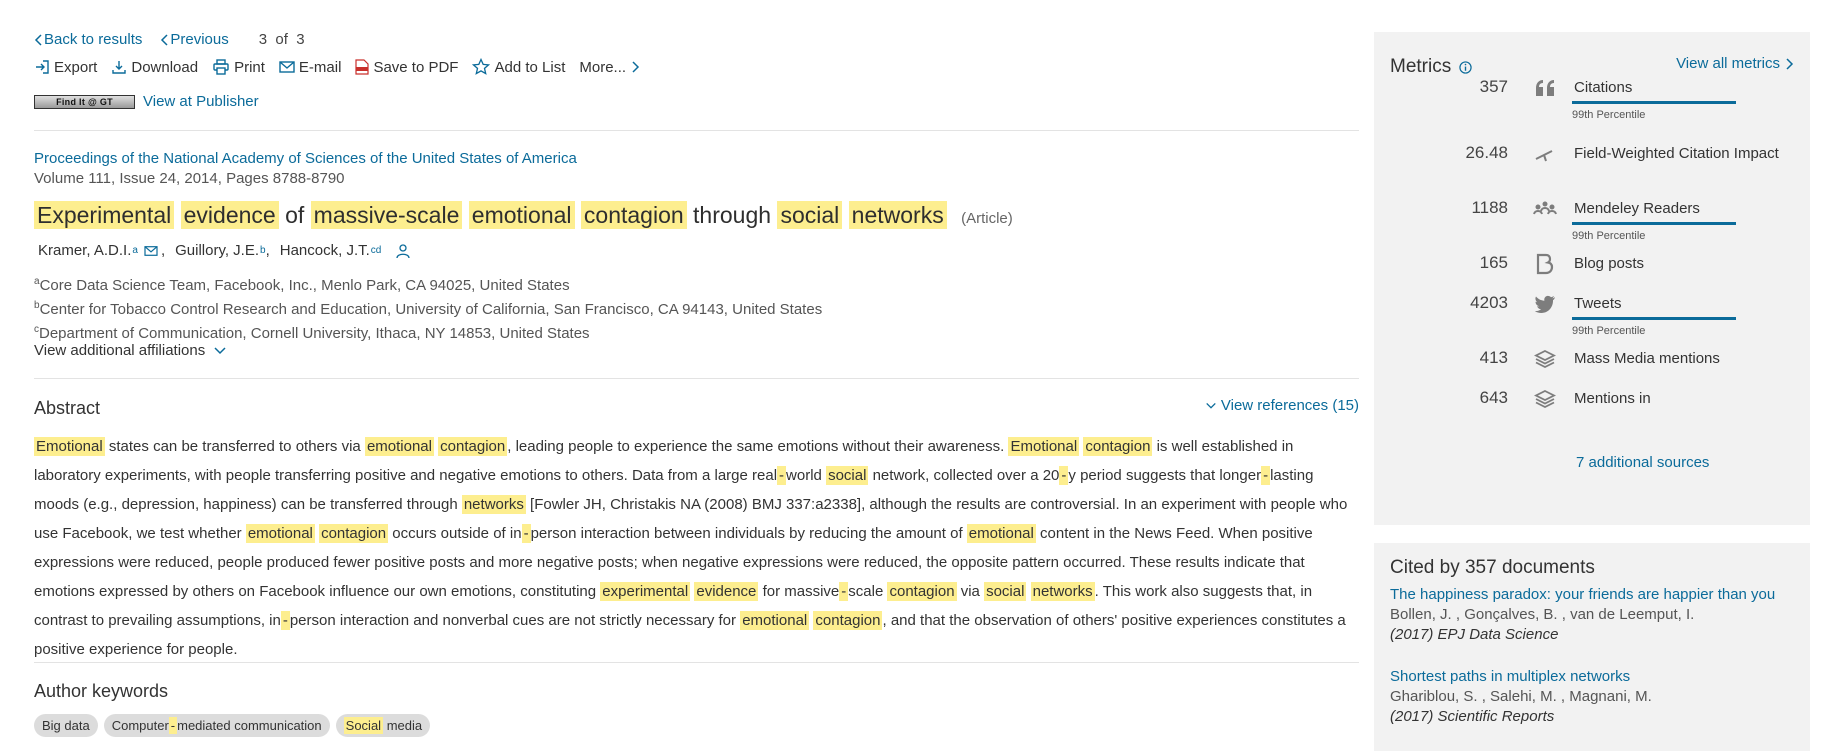  Describe the element at coordinates (1545, 154) in the screenshot. I see `scale-icon` at that location.